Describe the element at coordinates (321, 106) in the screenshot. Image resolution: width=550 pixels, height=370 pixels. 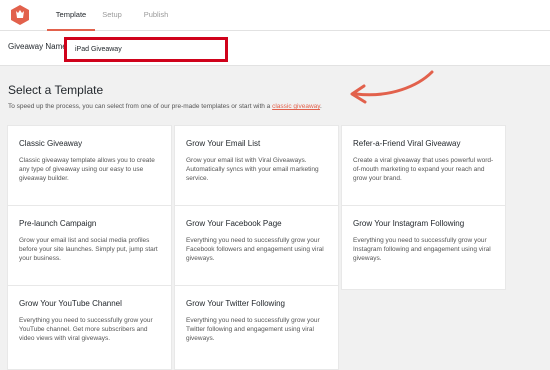
I see `section-description-end: .` at that location.